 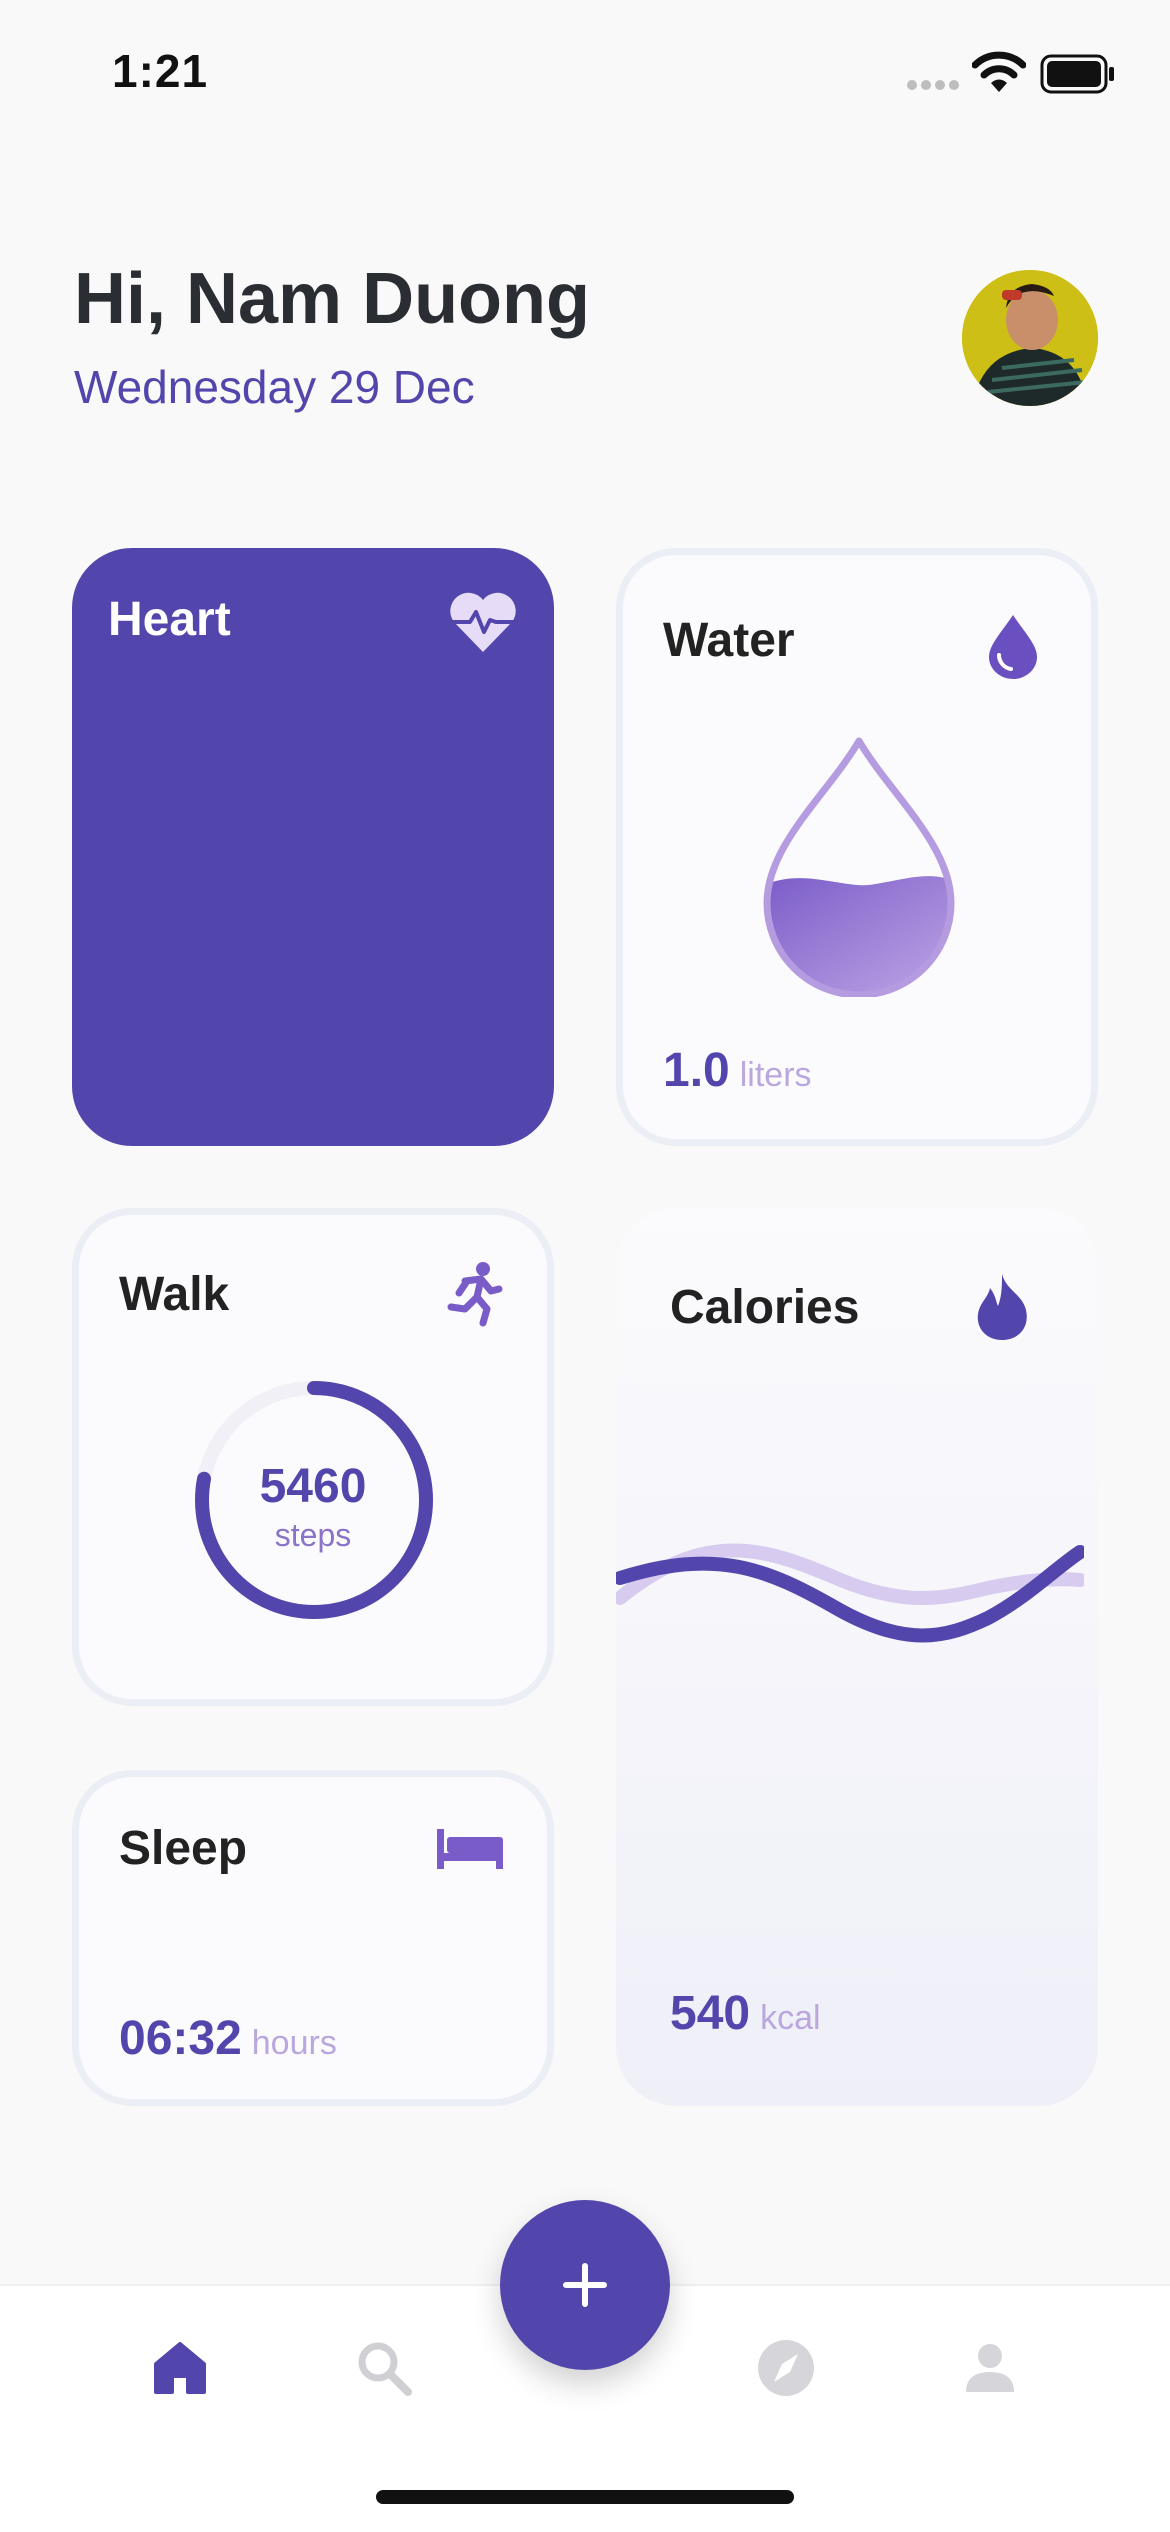 I want to click on nav-search, so click(x=384, y=2368).